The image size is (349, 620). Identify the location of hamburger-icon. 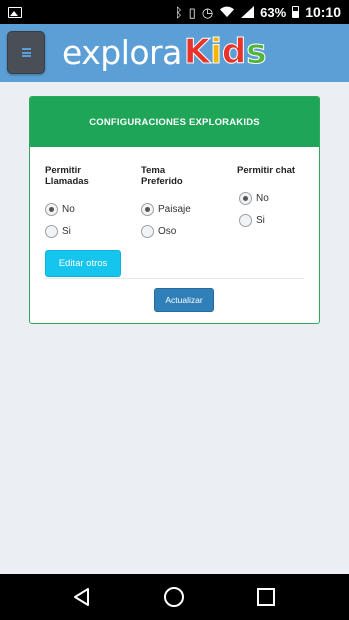
(26, 53).